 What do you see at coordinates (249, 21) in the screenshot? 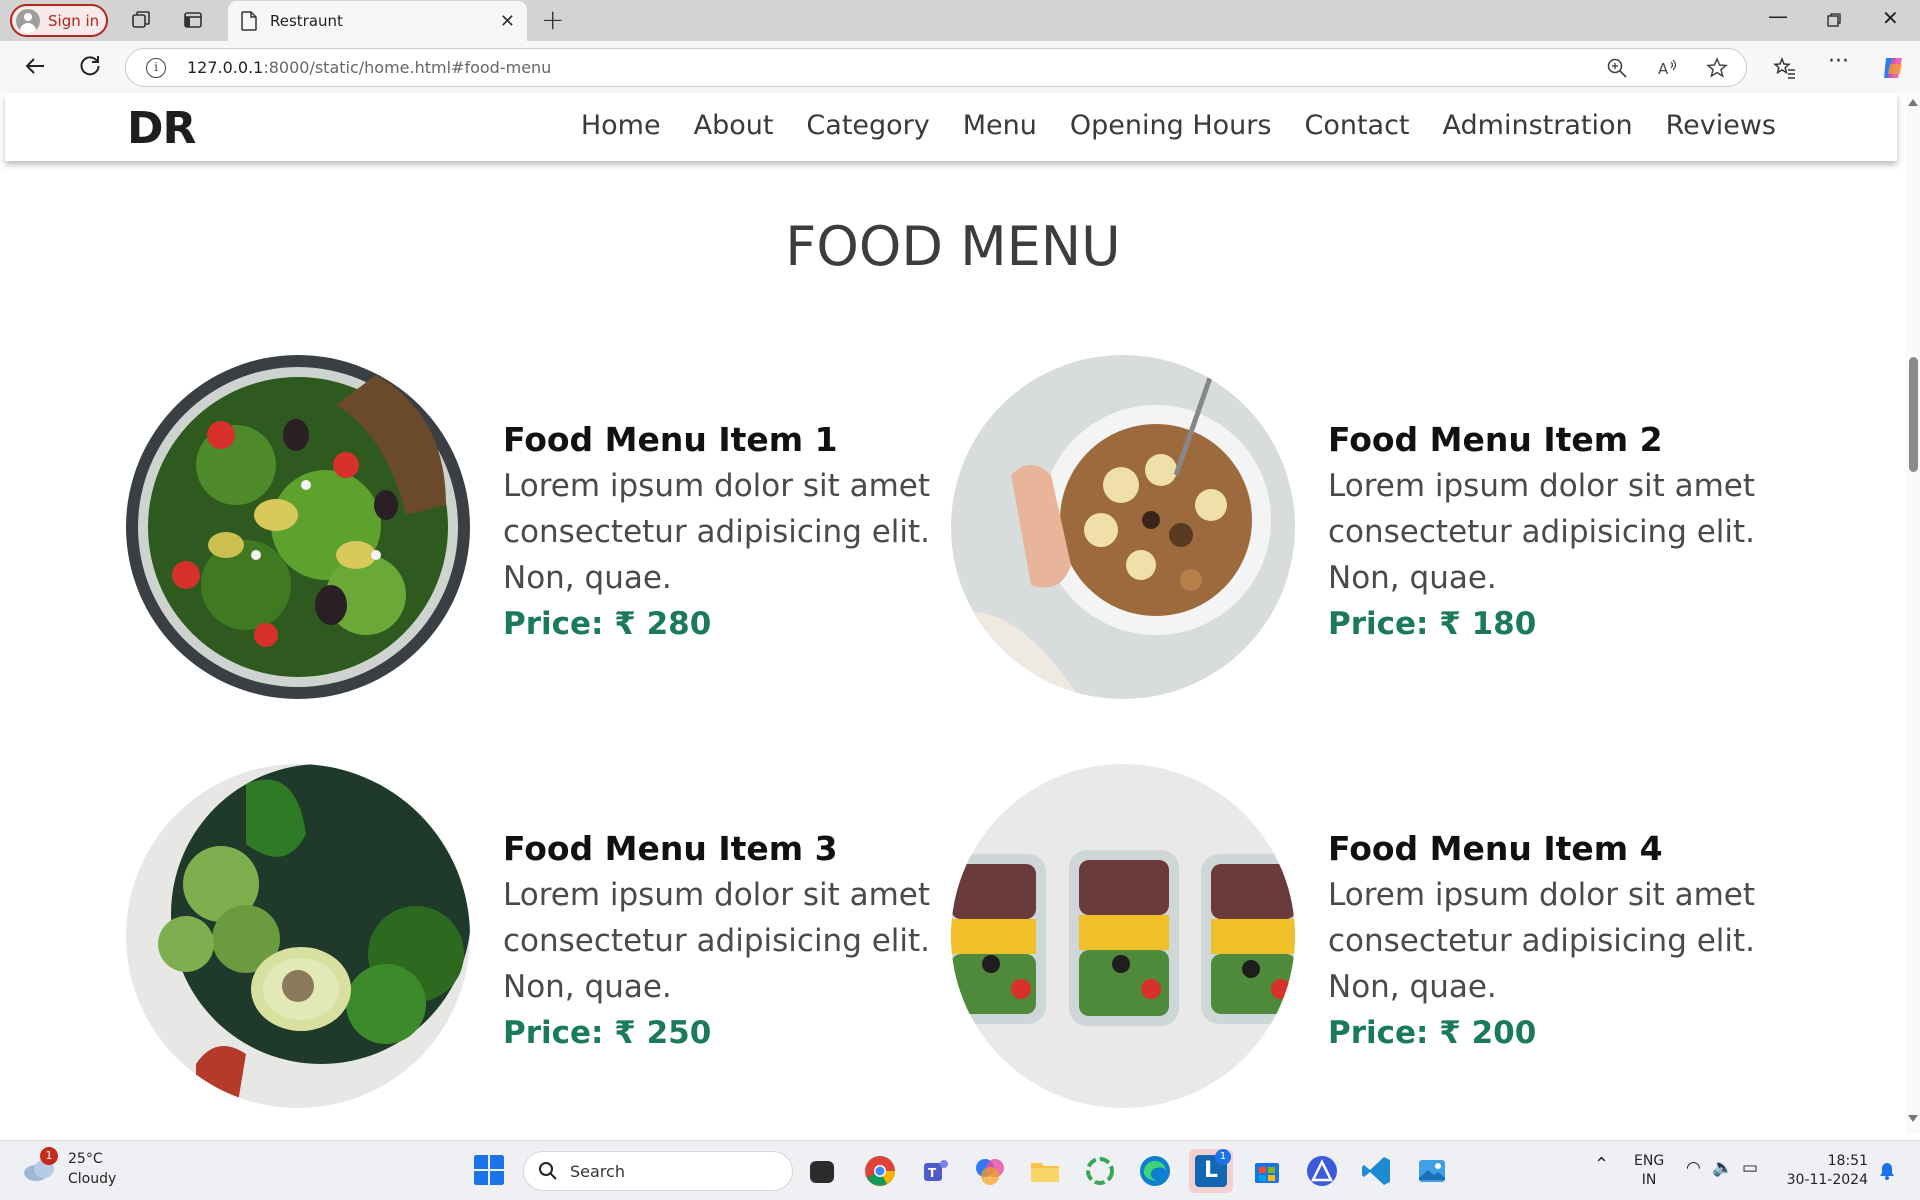
I see `page-icon` at bounding box center [249, 21].